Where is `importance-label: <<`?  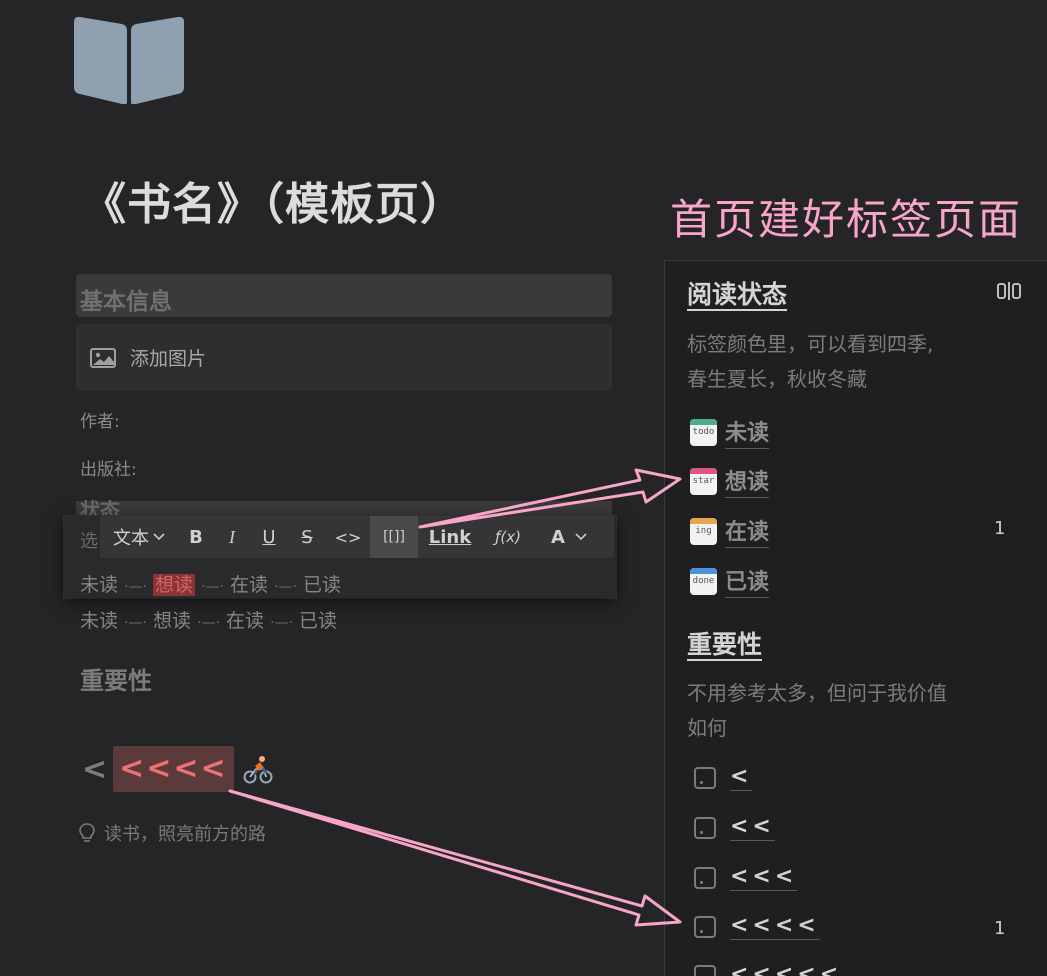 importance-label: << is located at coordinates (752, 827).